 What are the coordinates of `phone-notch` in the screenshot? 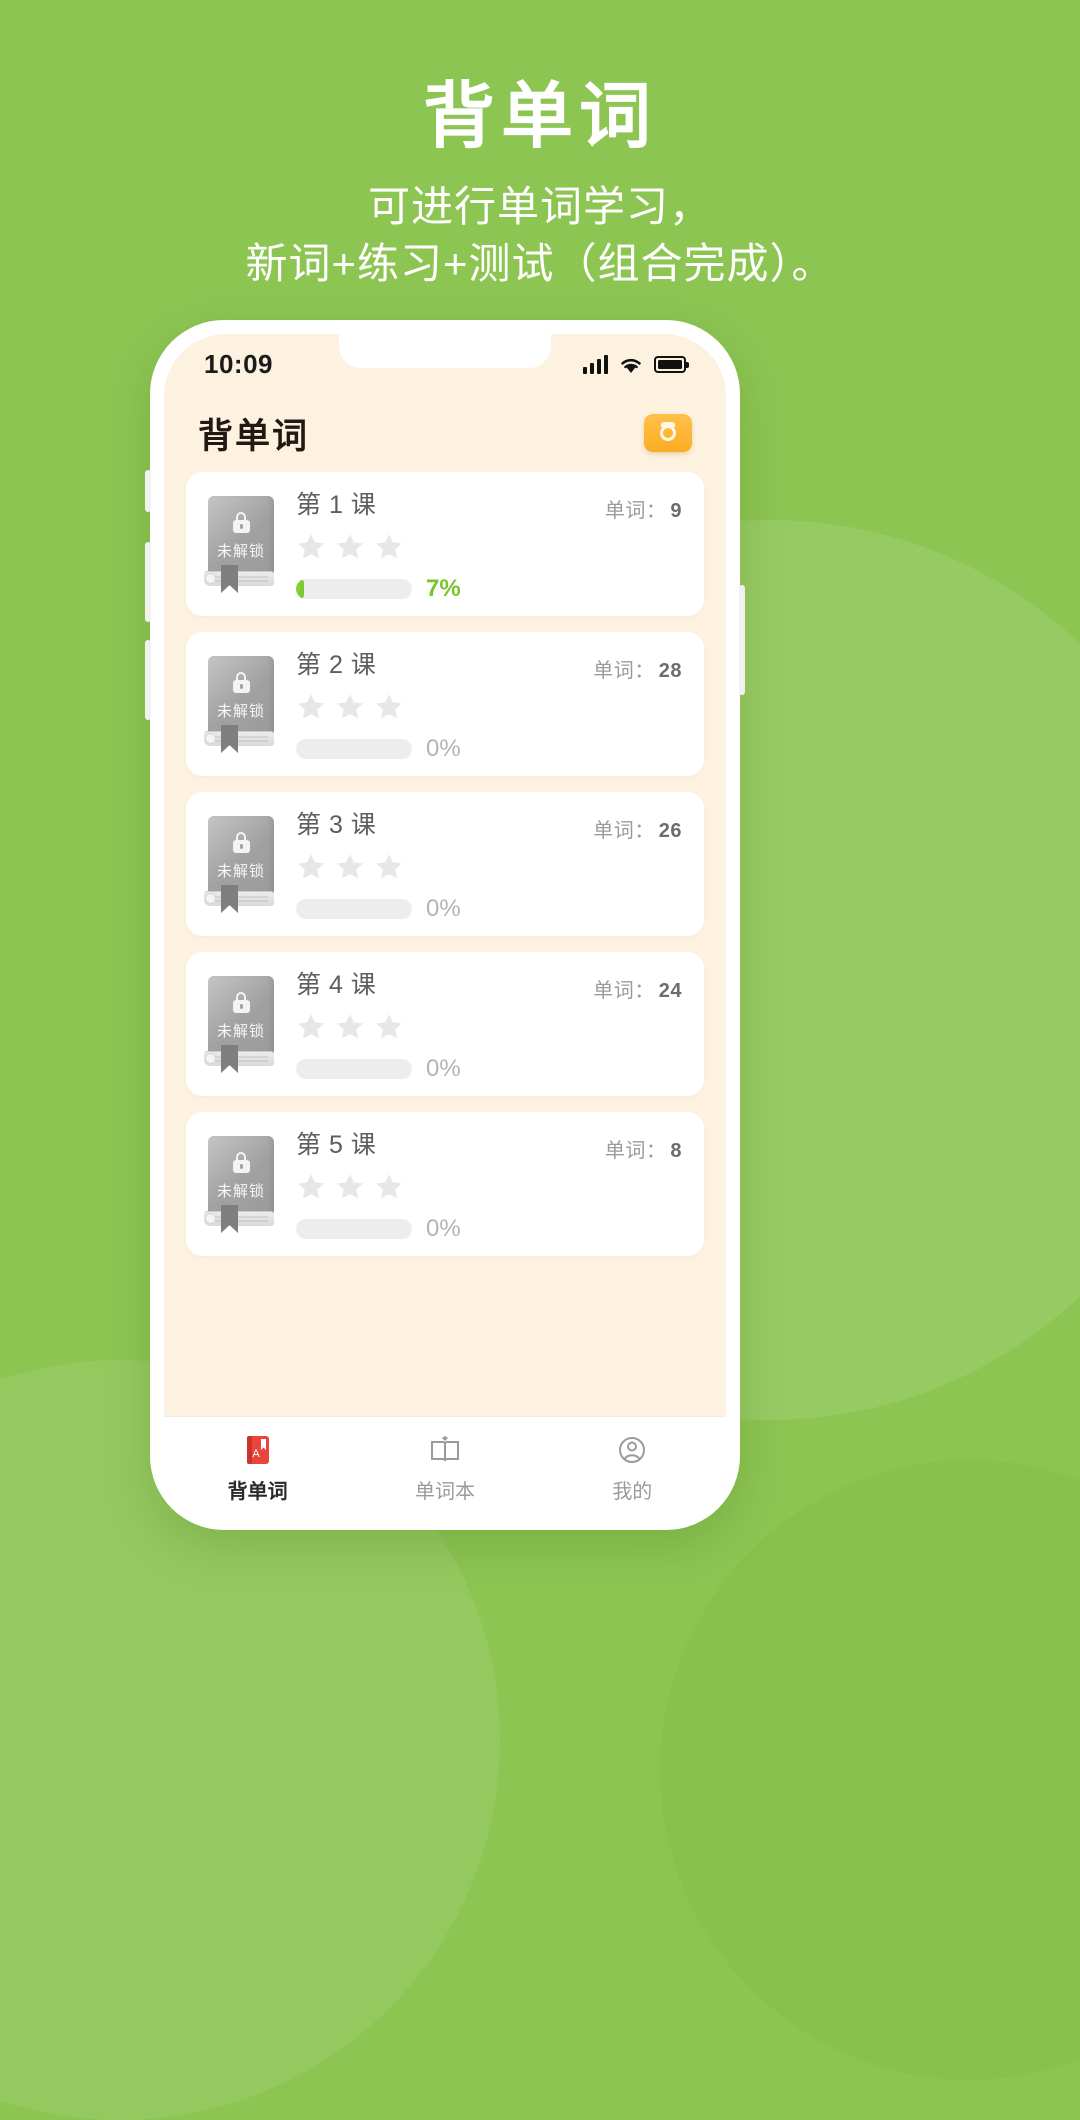 It's located at (445, 351).